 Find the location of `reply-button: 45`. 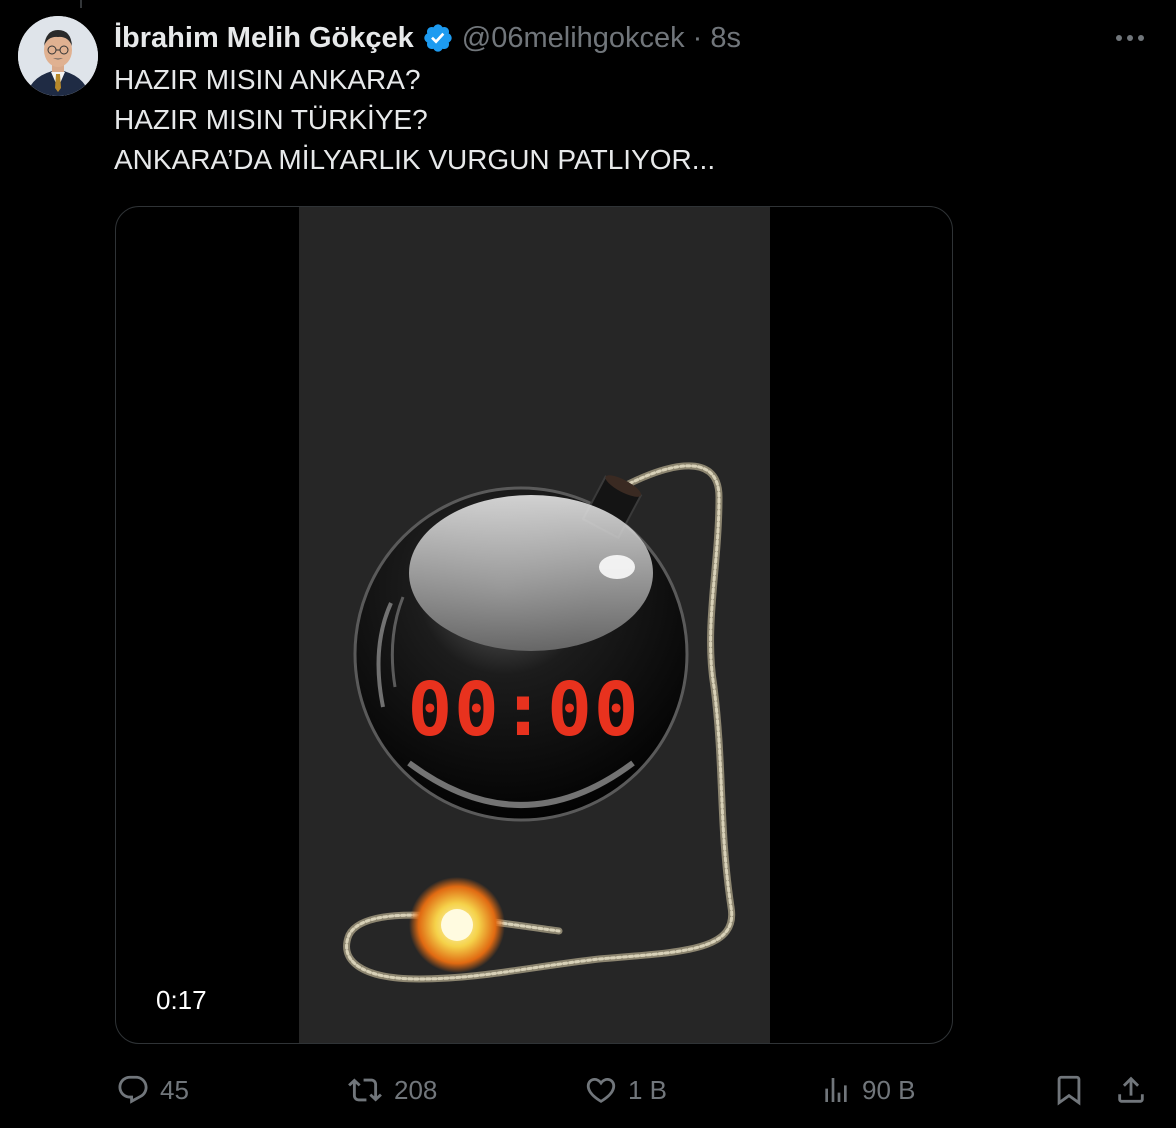

reply-button: 45 is located at coordinates (152, 1090).